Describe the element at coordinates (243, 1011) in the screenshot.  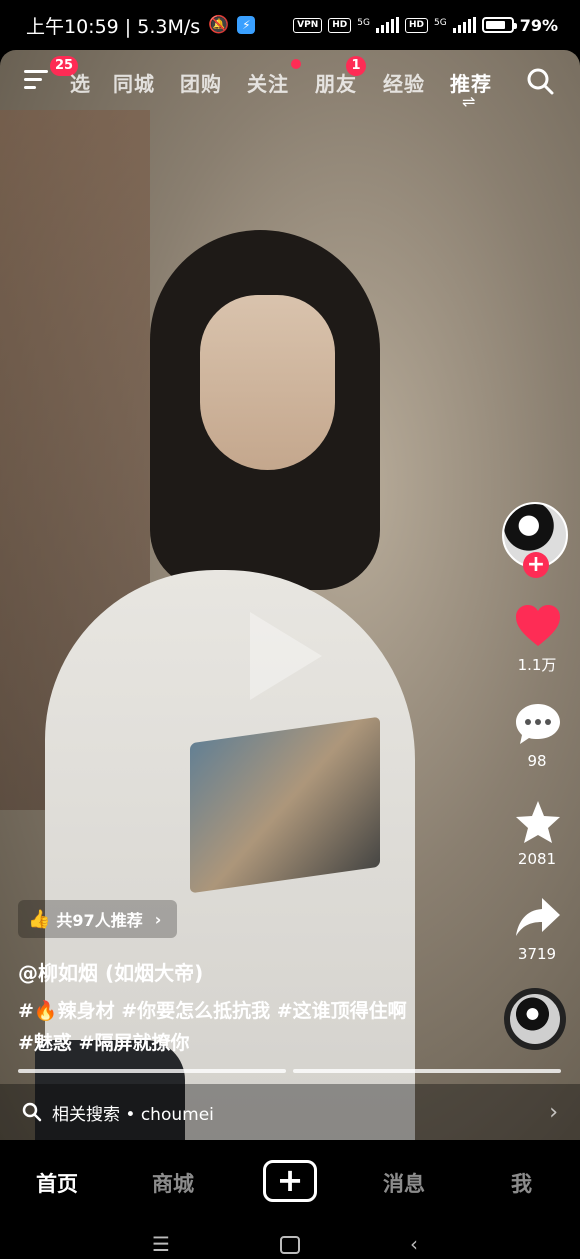
I see `description-line-1: #🔥辣身材 #你要怎么抵抗我 #这谁顶得住啊` at that location.